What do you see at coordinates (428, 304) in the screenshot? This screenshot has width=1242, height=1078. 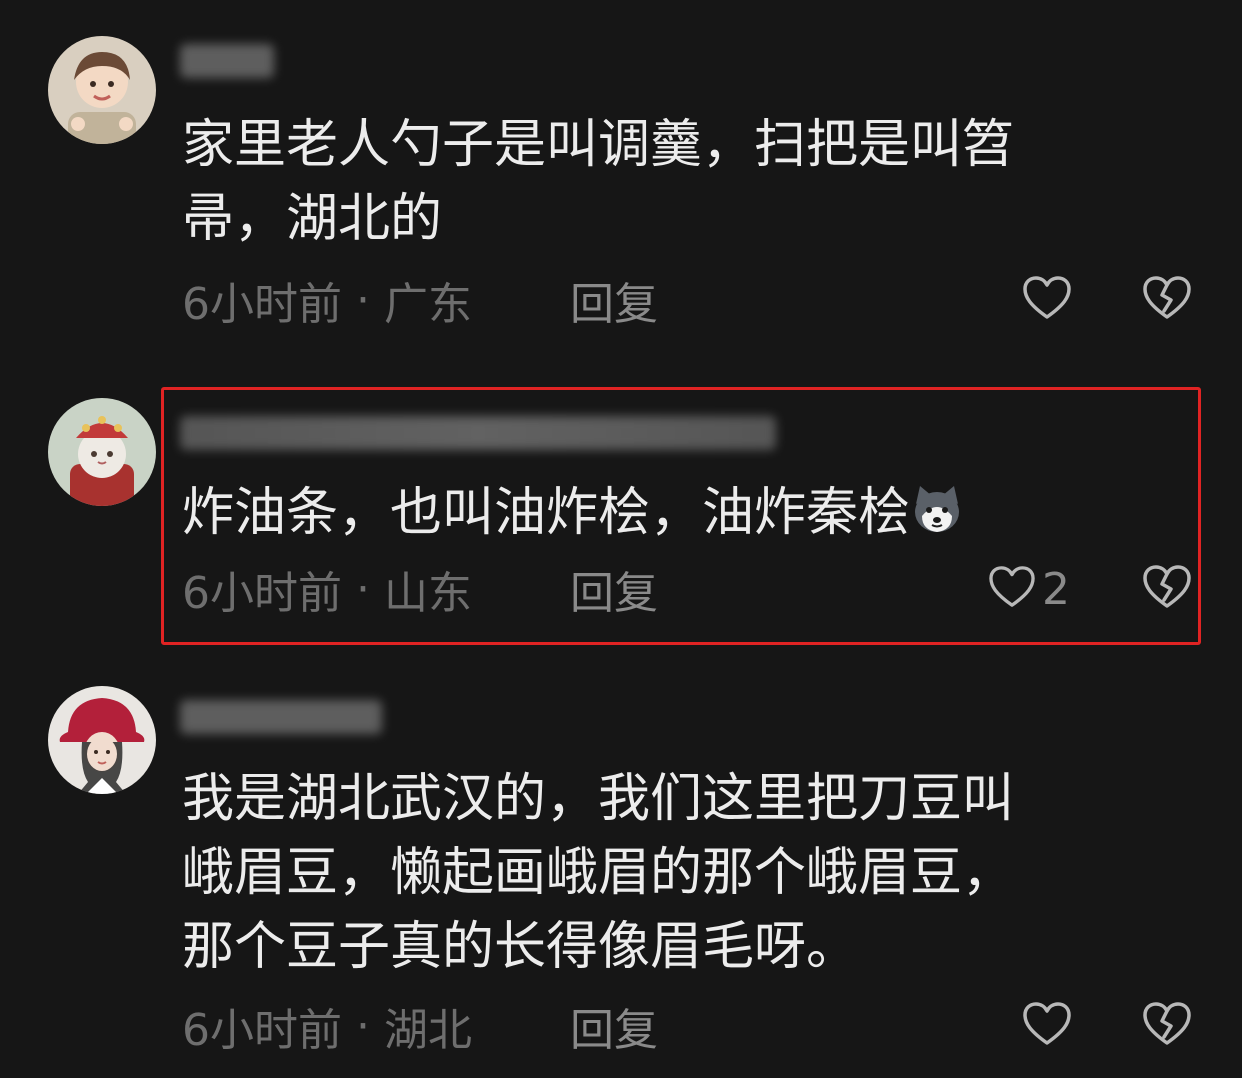 I see `comment-location: 广东` at bounding box center [428, 304].